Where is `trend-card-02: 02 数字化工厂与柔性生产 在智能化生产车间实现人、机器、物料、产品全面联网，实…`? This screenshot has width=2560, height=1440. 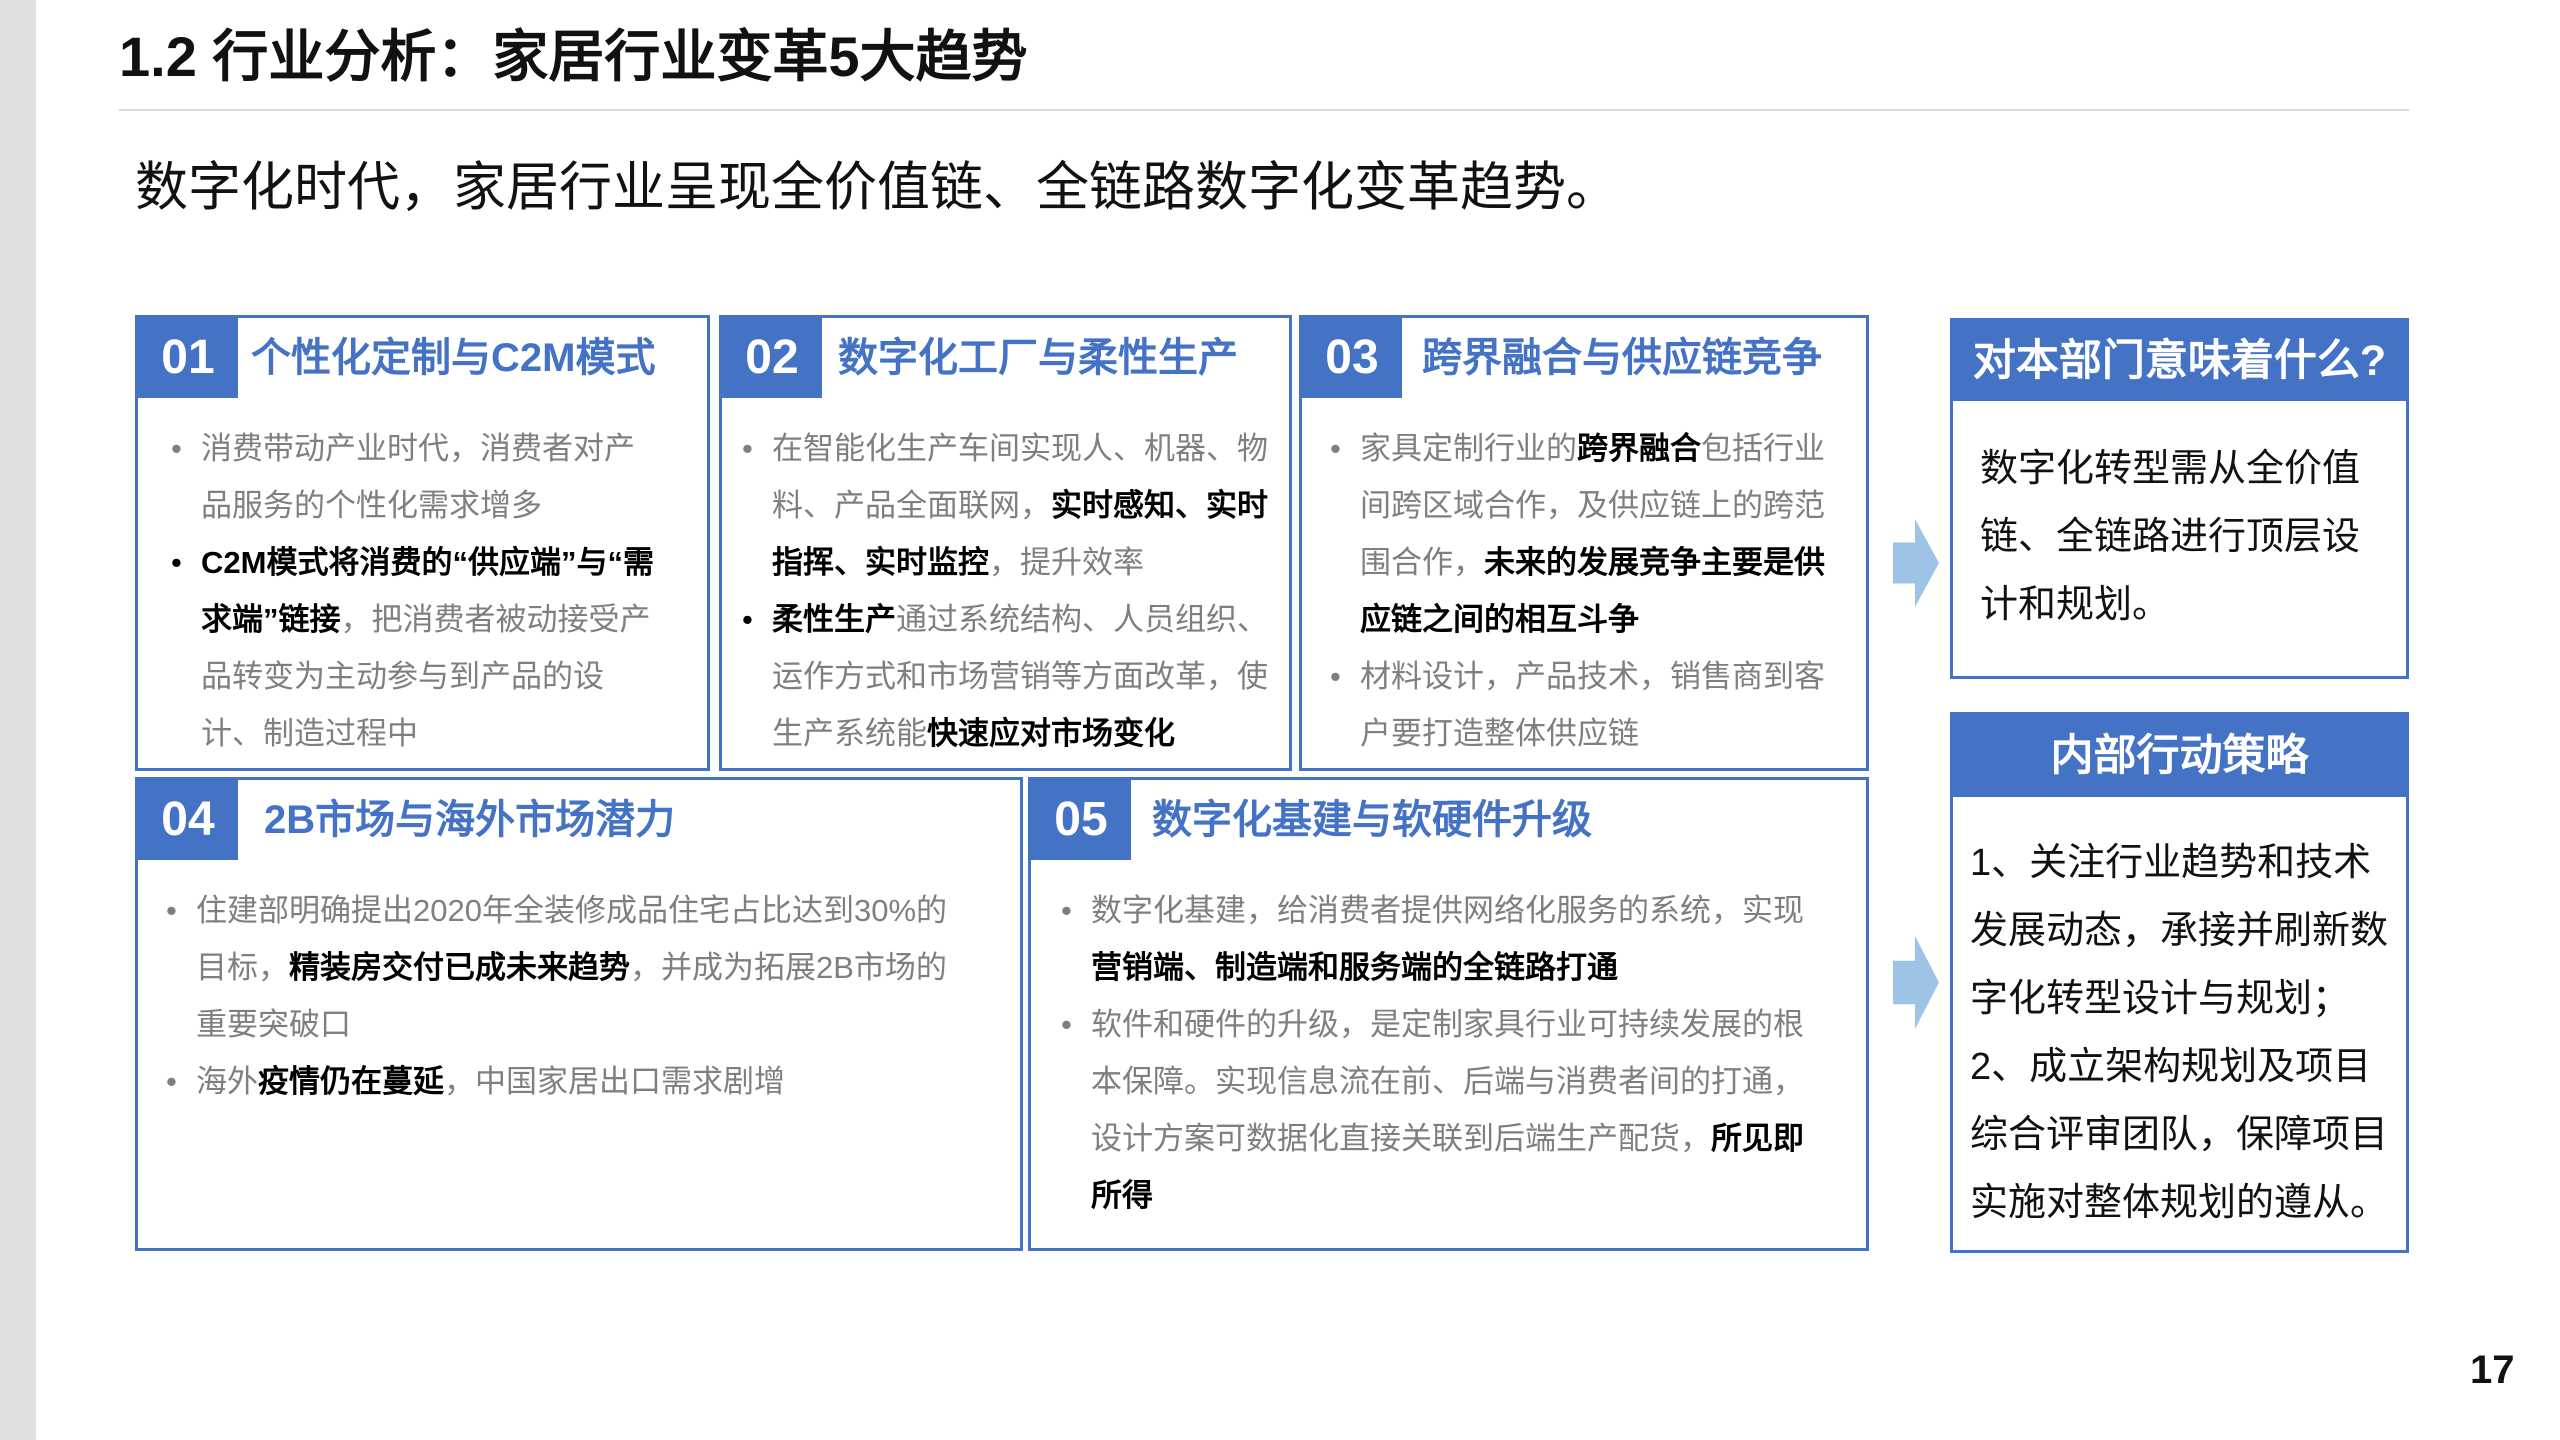
trend-card-02: 02 数字化工厂与柔性生产 在智能化生产车间实现人、机器、物料、产品全面联网，实… is located at coordinates (1005, 543).